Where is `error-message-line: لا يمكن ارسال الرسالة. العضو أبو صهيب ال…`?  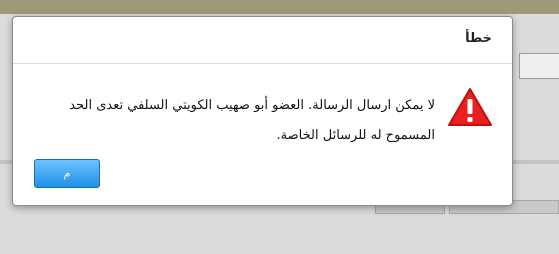 error-message-line: لا يمكن ارسال الرسالة. العضو أبو صهيب ال… is located at coordinates (252, 105).